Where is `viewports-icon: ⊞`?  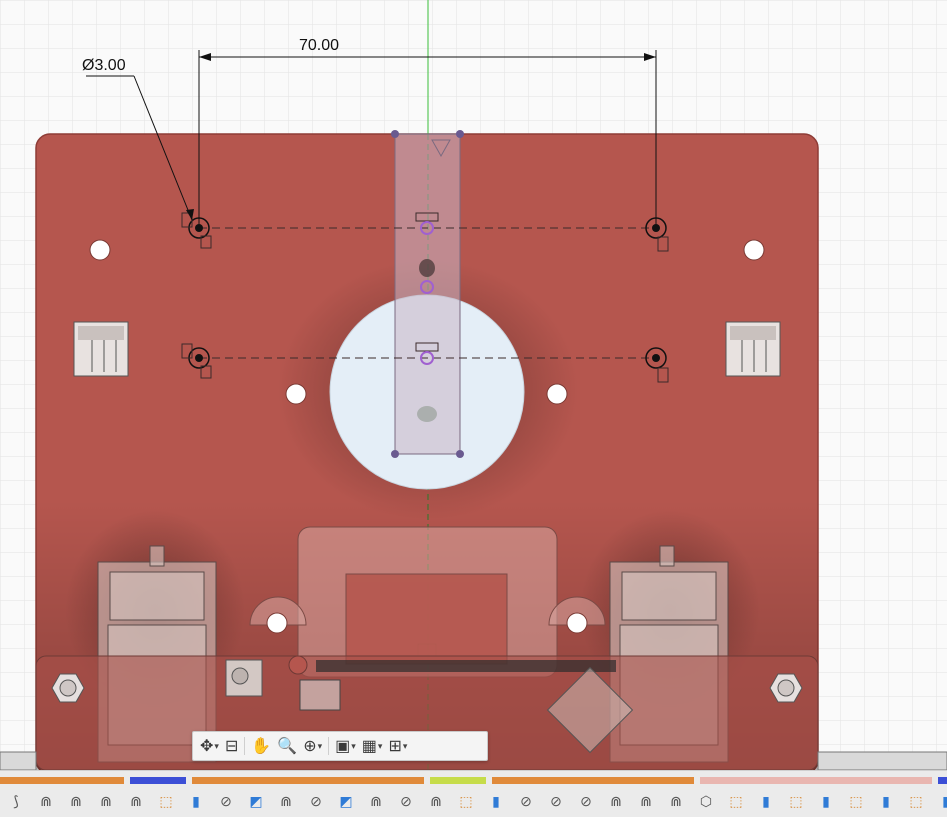 viewports-icon: ⊞ is located at coordinates (395, 746).